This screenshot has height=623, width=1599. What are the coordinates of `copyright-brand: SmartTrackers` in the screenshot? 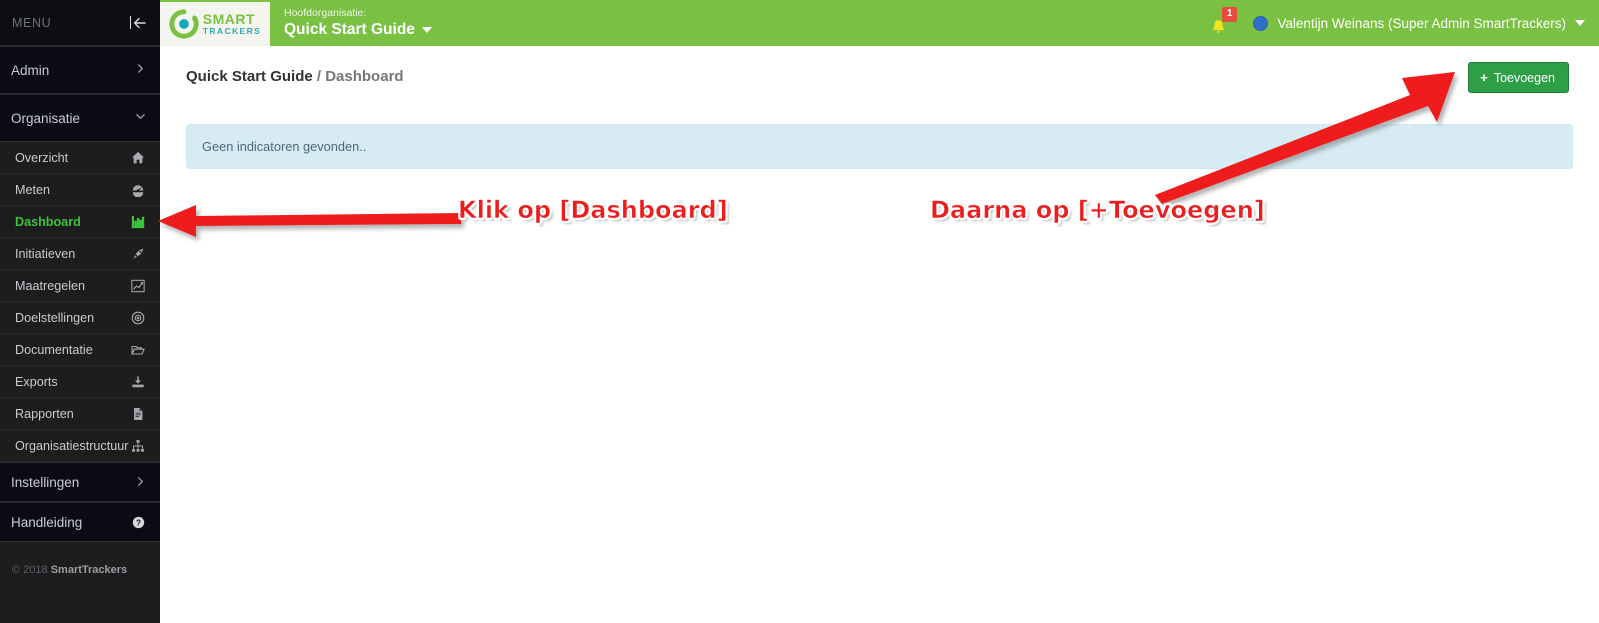 It's located at (89, 570).